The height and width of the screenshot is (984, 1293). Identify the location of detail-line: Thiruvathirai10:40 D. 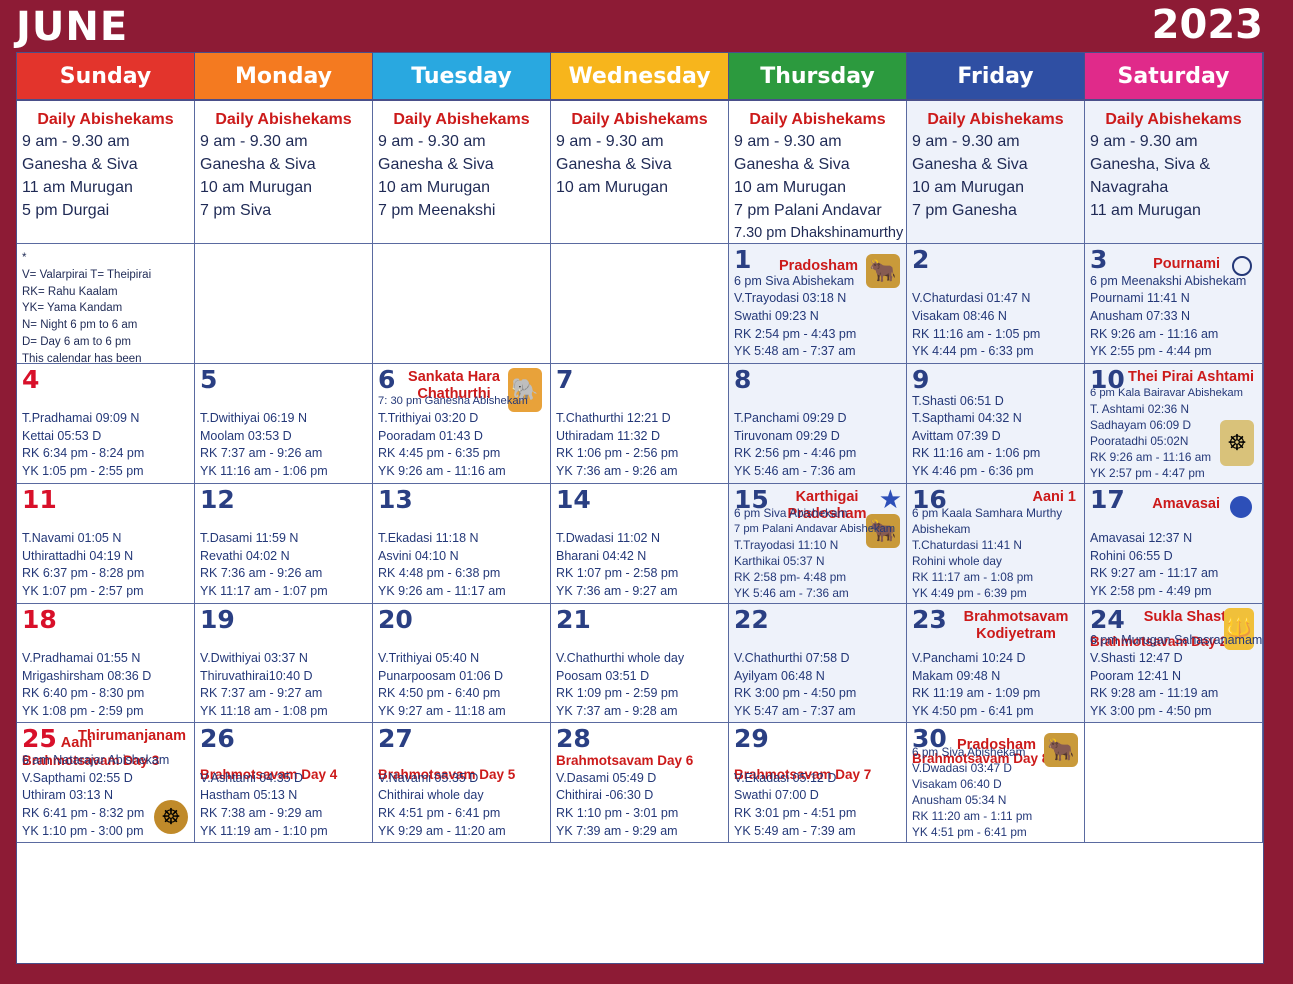
(256, 675).